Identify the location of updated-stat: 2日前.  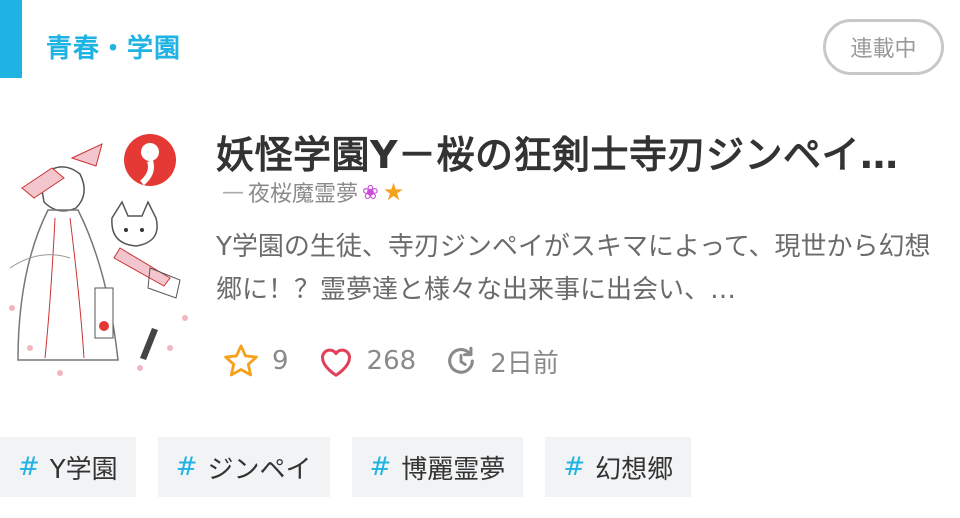
(501, 361).